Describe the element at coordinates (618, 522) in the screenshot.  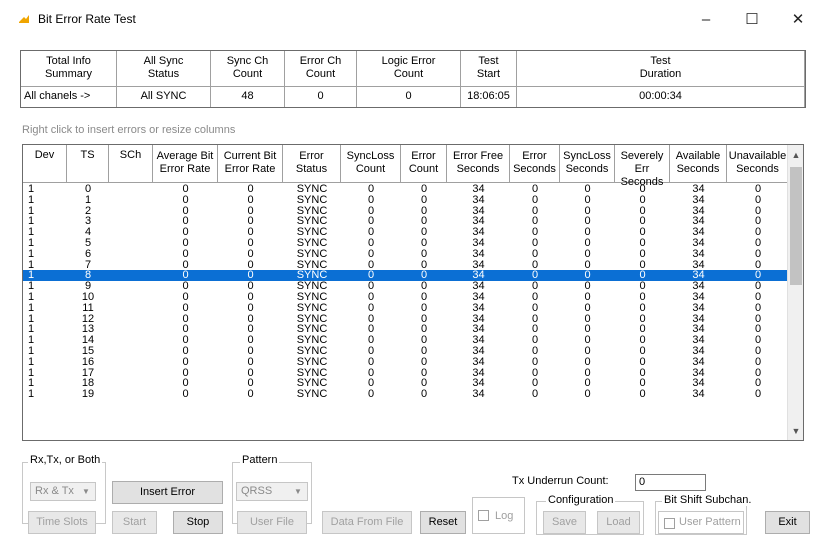
I see `load-button: Load` at that location.